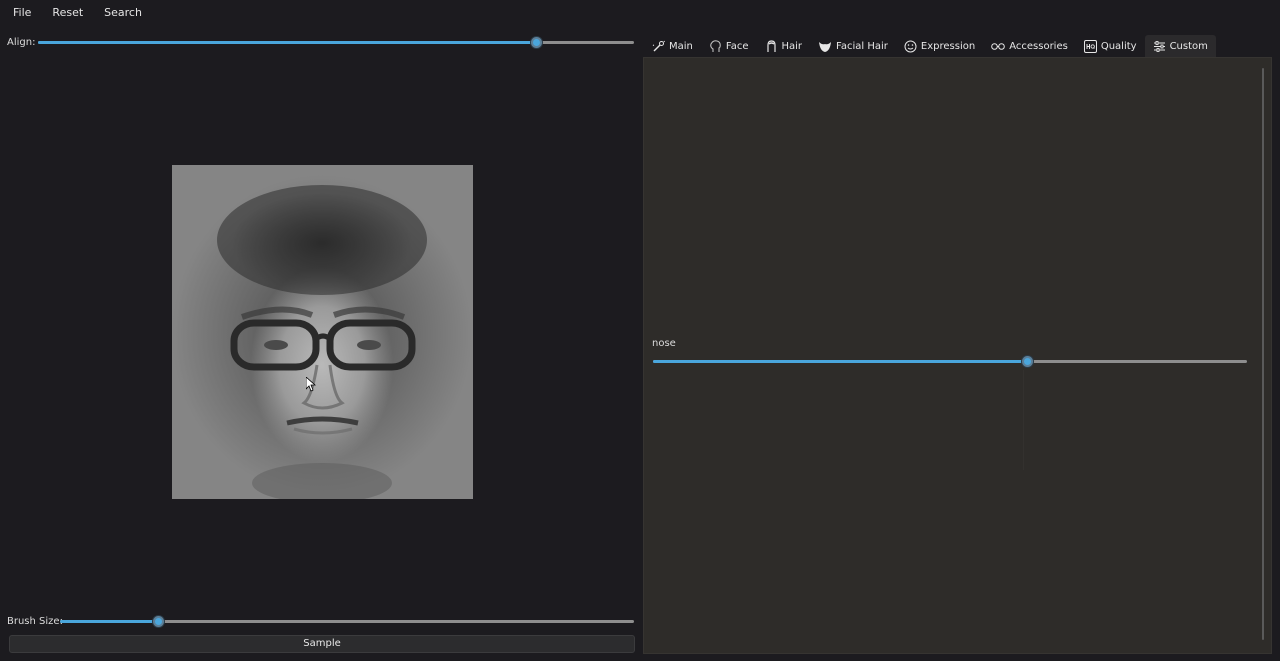  What do you see at coordinates (825, 46) in the screenshot?
I see `beard-icon` at bounding box center [825, 46].